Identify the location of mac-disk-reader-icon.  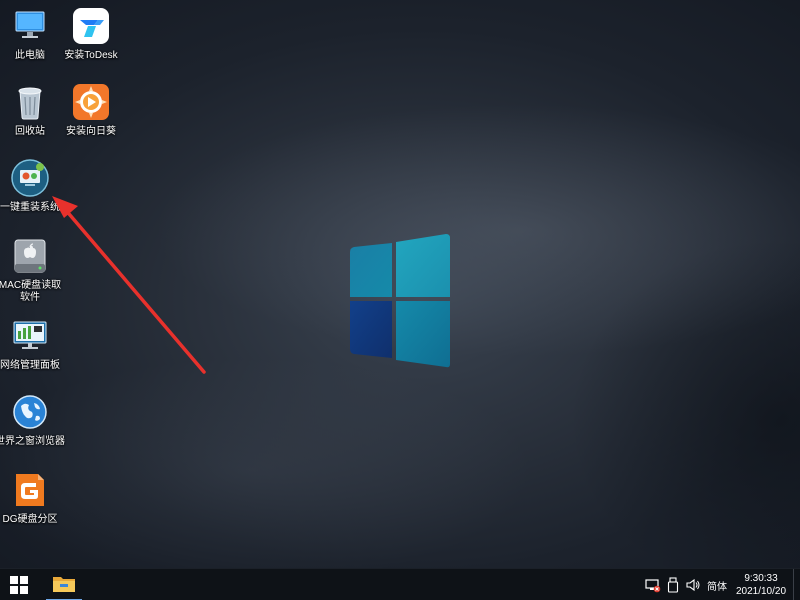
(30, 256).